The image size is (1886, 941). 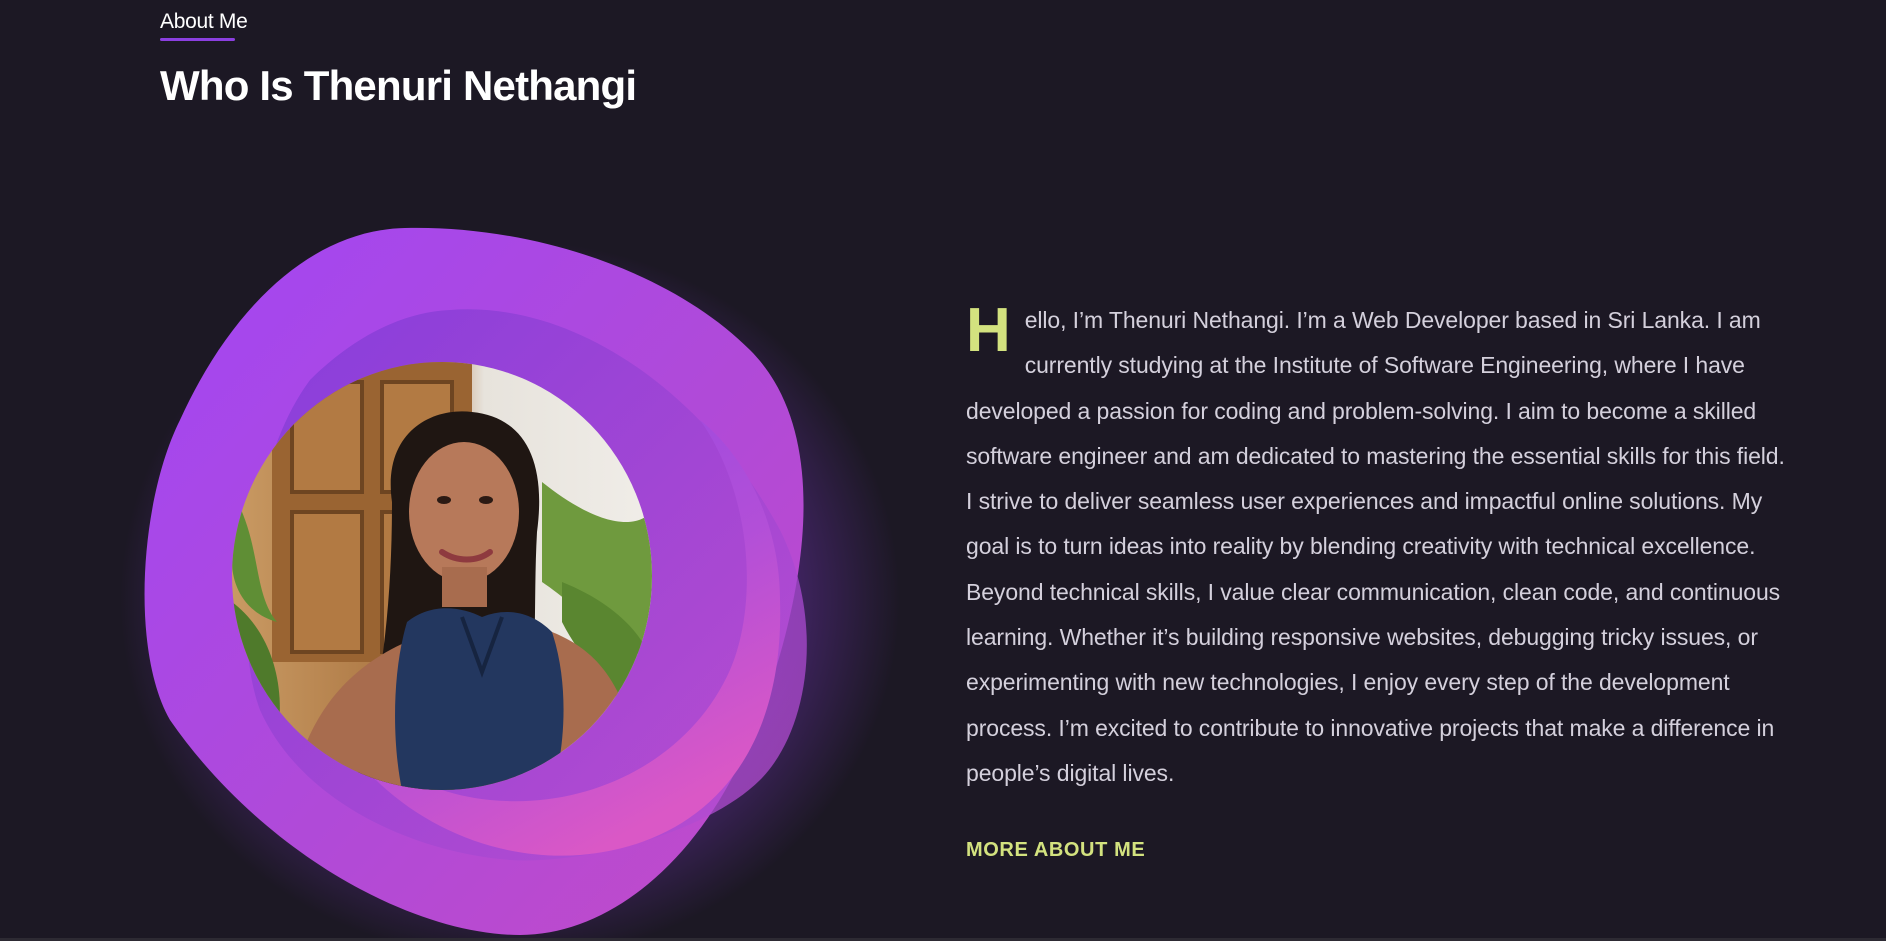 What do you see at coordinates (398, 85) in the screenshot?
I see `section-title: Who Is Thenuri Nethangi` at bounding box center [398, 85].